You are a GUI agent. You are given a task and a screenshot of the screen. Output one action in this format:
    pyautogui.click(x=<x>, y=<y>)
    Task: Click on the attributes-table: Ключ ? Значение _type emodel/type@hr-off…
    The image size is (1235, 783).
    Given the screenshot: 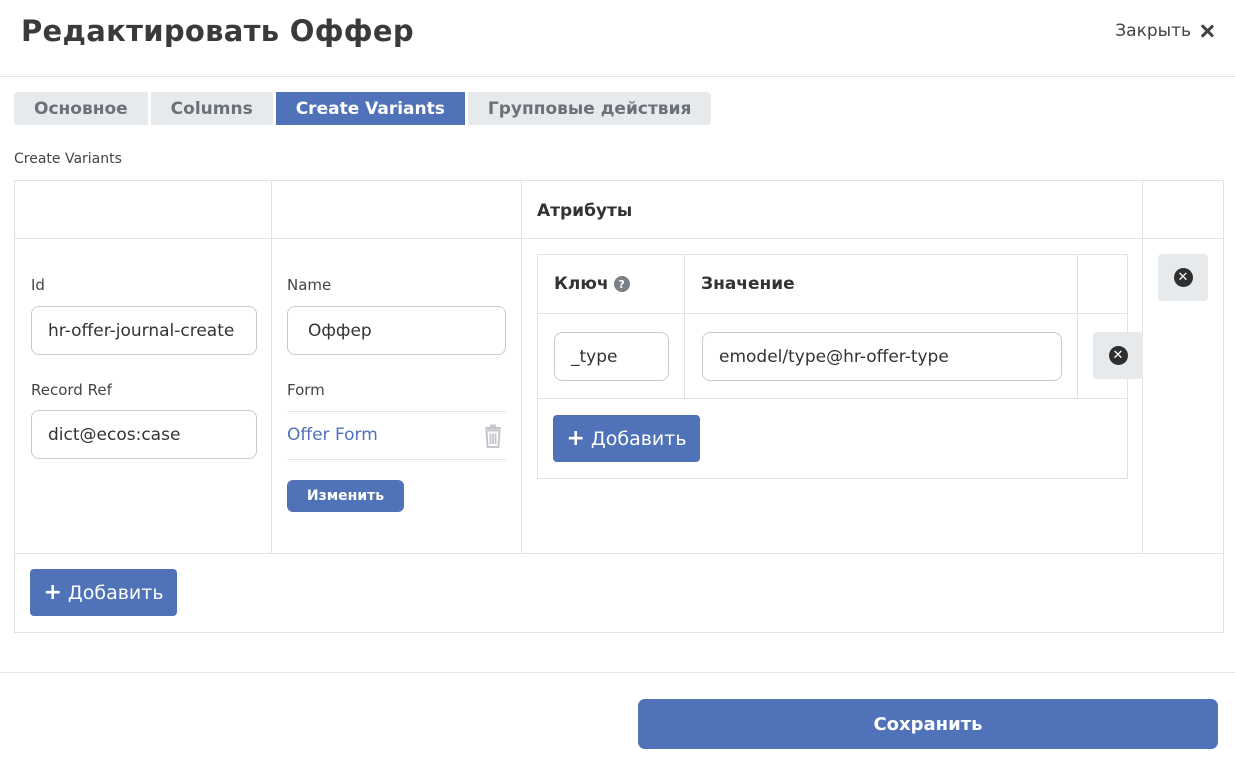 What is the action you would take?
    pyautogui.click(x=840, y=366)
    